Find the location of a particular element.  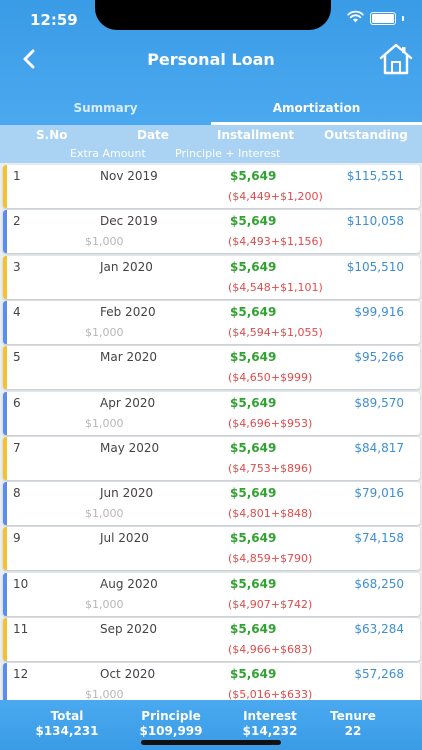

column-installment: Installment is located at coordinates (256, 135).